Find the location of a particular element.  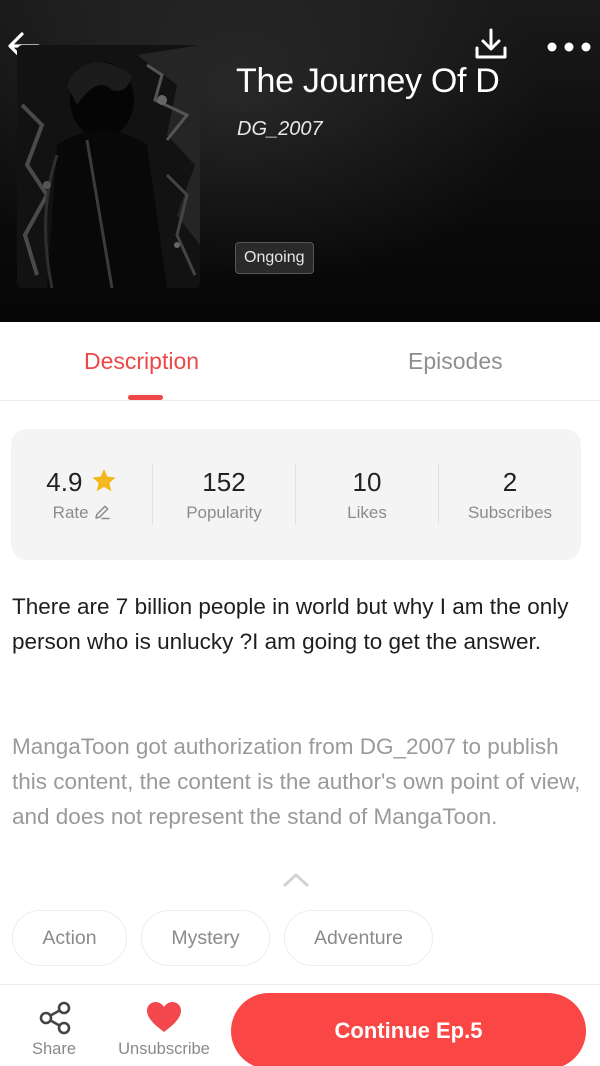

cover-image is located at coordinates (108, 166).